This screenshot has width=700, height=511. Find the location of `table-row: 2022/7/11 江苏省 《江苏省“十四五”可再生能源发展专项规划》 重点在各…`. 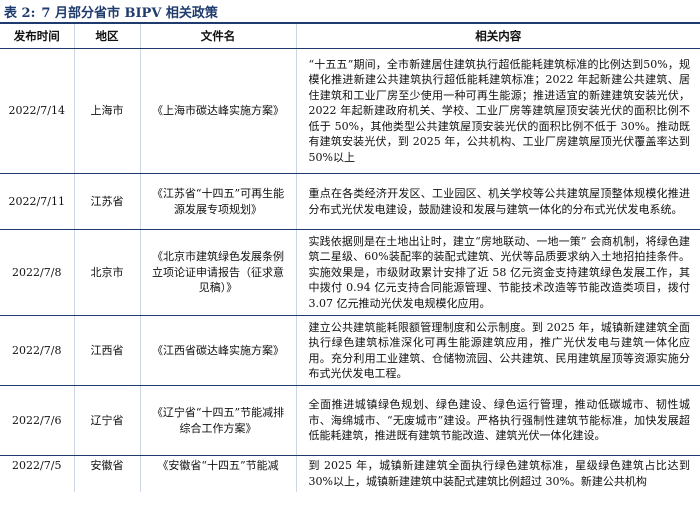

table-row: 2022/7/11 江苏省 《江苏省“十四五”可再生能源发展专项规划》 重点在各… is located at coordinates (350, 201).